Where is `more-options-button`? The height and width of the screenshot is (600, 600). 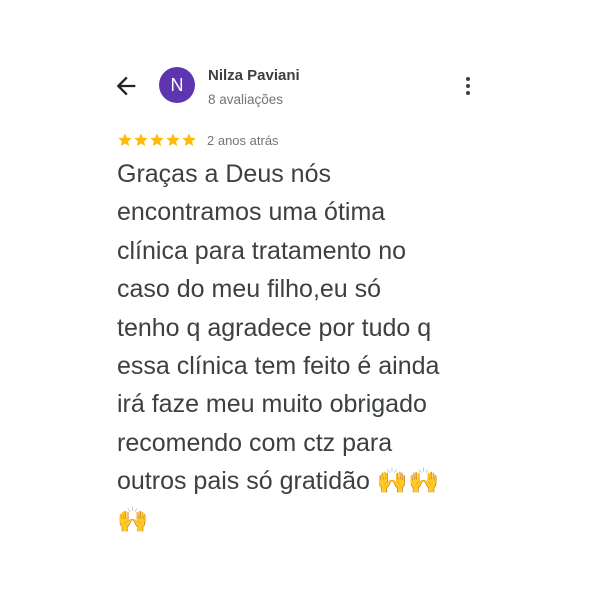 more-options-button is located at coordinates (468, 86).